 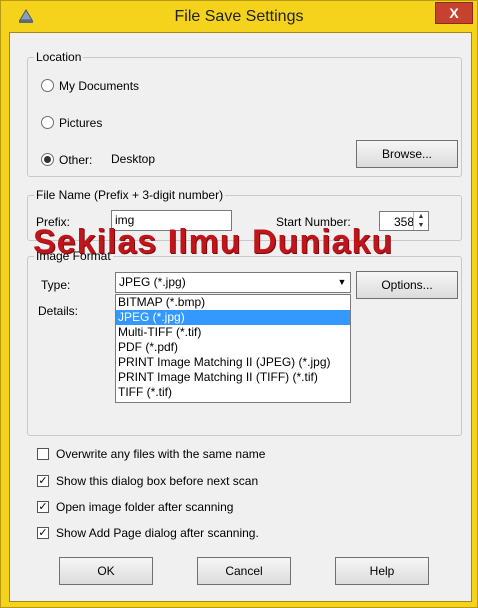 I want to click on type-label: Type:, so click(x=56, y=285).